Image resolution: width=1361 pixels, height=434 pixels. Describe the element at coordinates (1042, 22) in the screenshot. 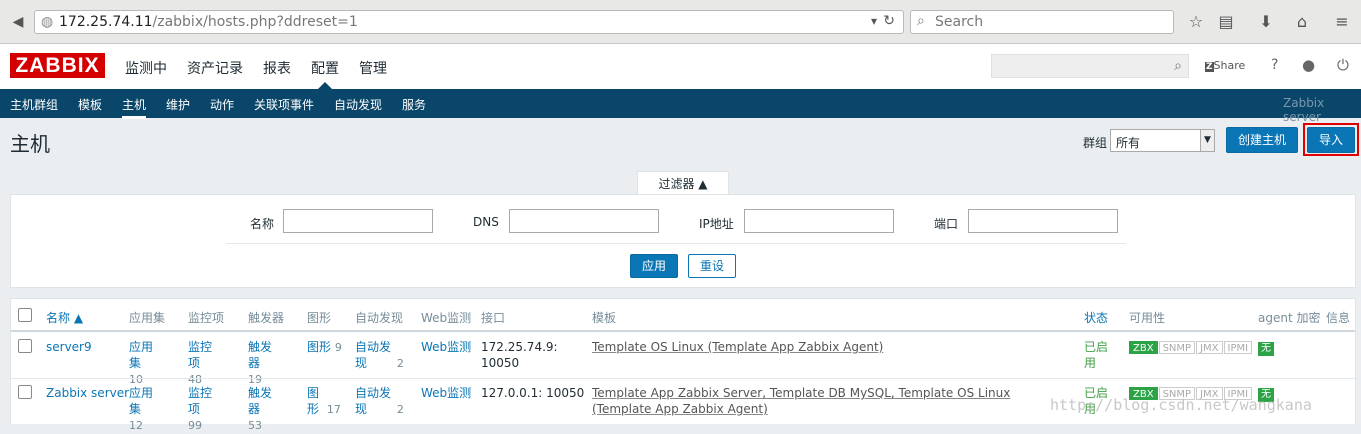

I see `search-input: ⌕ Search` at that location.